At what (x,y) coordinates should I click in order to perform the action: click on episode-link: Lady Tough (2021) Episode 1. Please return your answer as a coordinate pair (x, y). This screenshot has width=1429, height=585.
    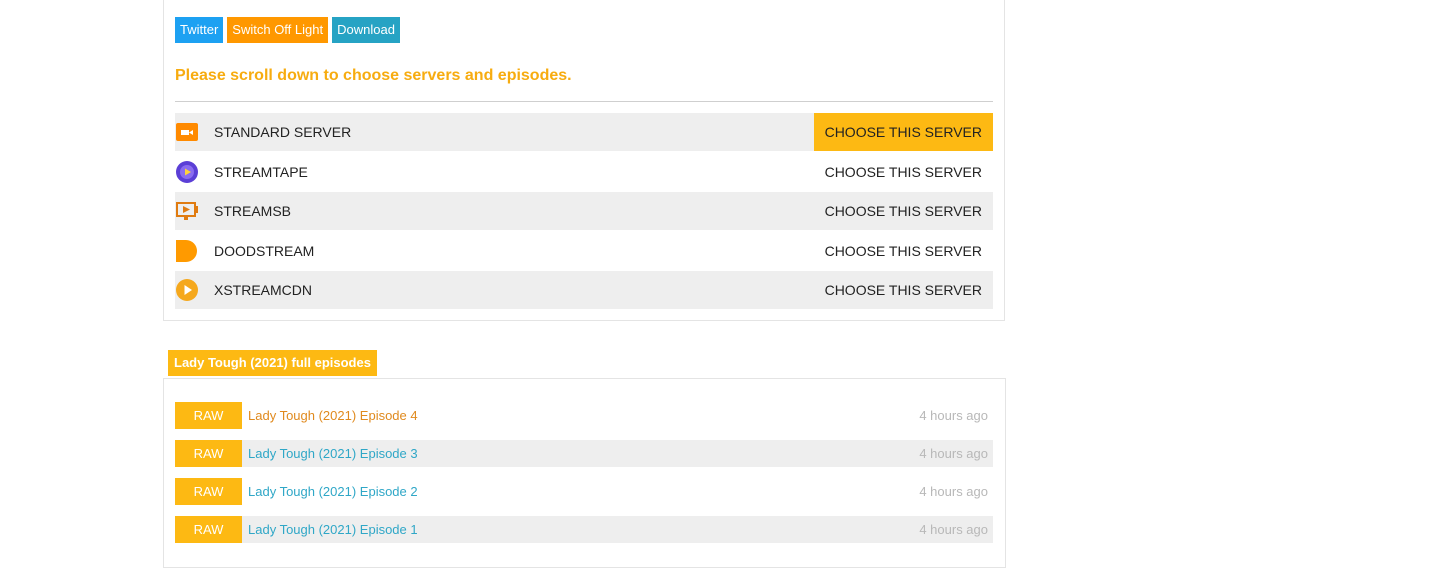
    Looking at the image, I should click on (583, 529).